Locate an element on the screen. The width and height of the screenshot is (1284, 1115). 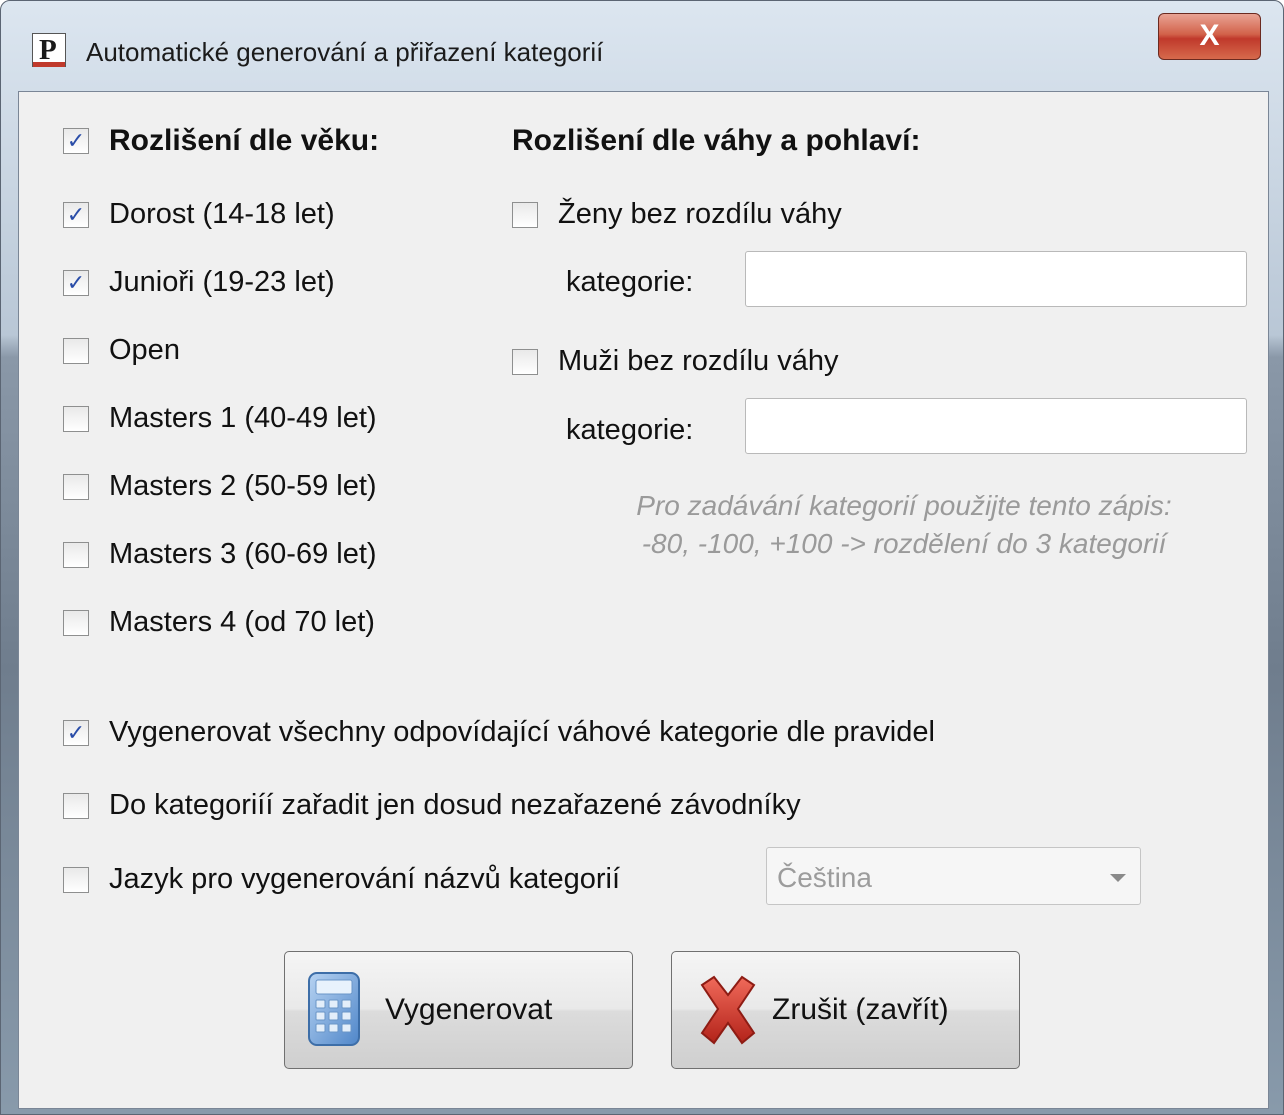
unassigned-only-checkbox is located at coordinates (76, 805).